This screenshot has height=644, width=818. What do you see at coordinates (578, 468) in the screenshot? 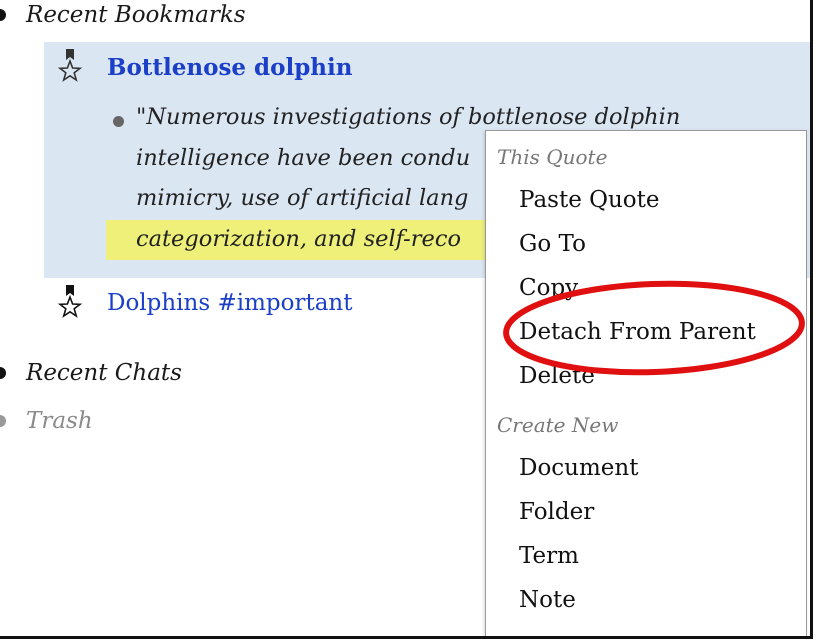
I see `menu-item-document: Document` at bounding box center [578, 468].